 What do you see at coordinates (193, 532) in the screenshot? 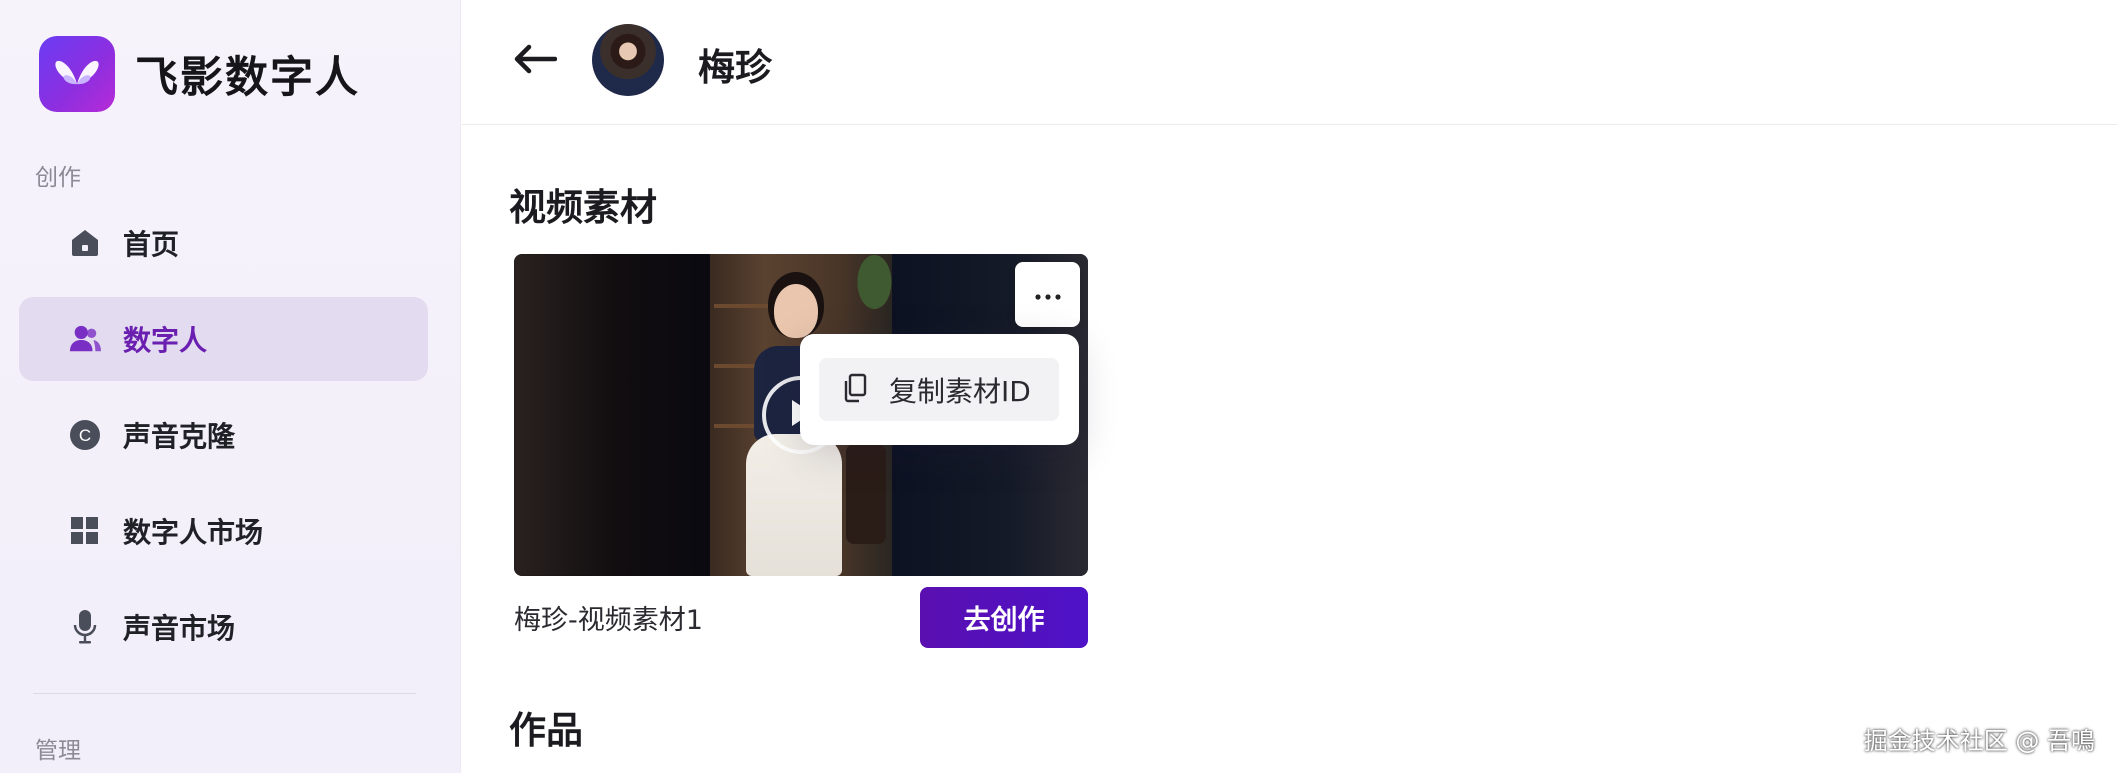
I see `sidebar-item-label: 数字人市场` at bounding box center [193, 532].